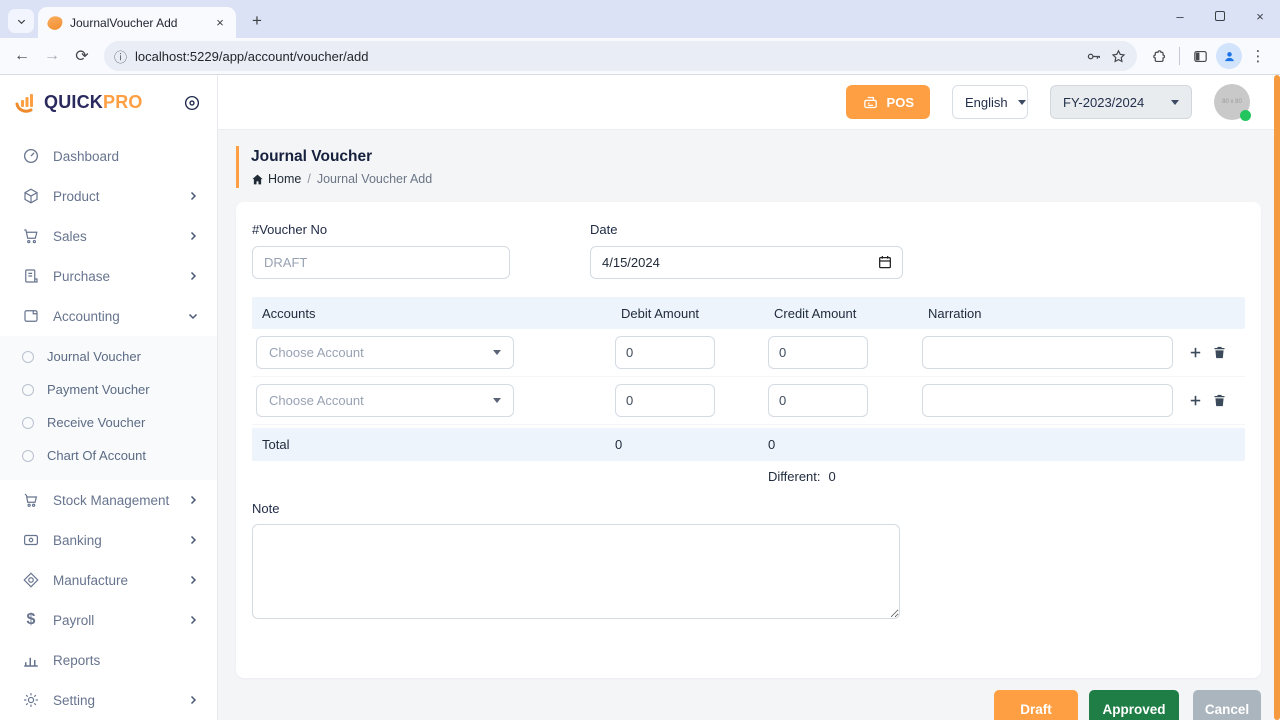 This screenshot has width=1280, height=720. I want to click on fiscal-year-select: FY-2023/2024, so click(1121, 102).